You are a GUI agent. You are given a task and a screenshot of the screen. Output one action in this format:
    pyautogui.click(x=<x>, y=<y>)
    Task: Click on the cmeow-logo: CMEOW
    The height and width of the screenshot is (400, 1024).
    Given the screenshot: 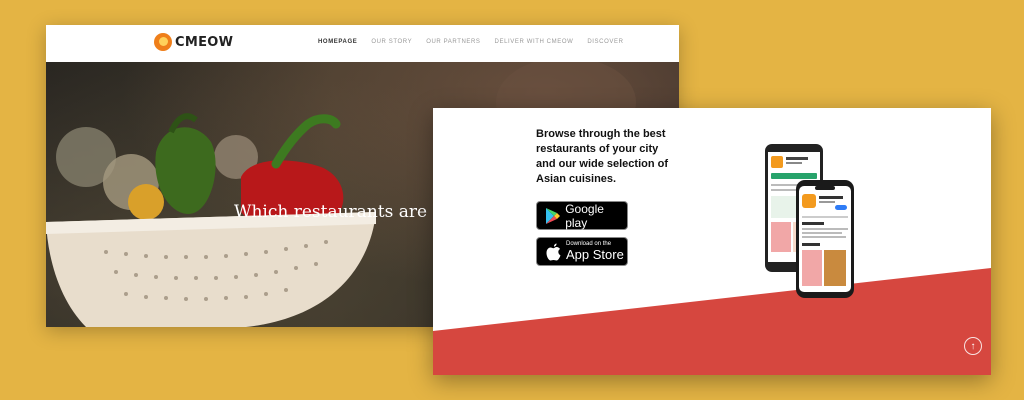 What is the action you would take?
    pyautogui.click(x=193, y=42)
    